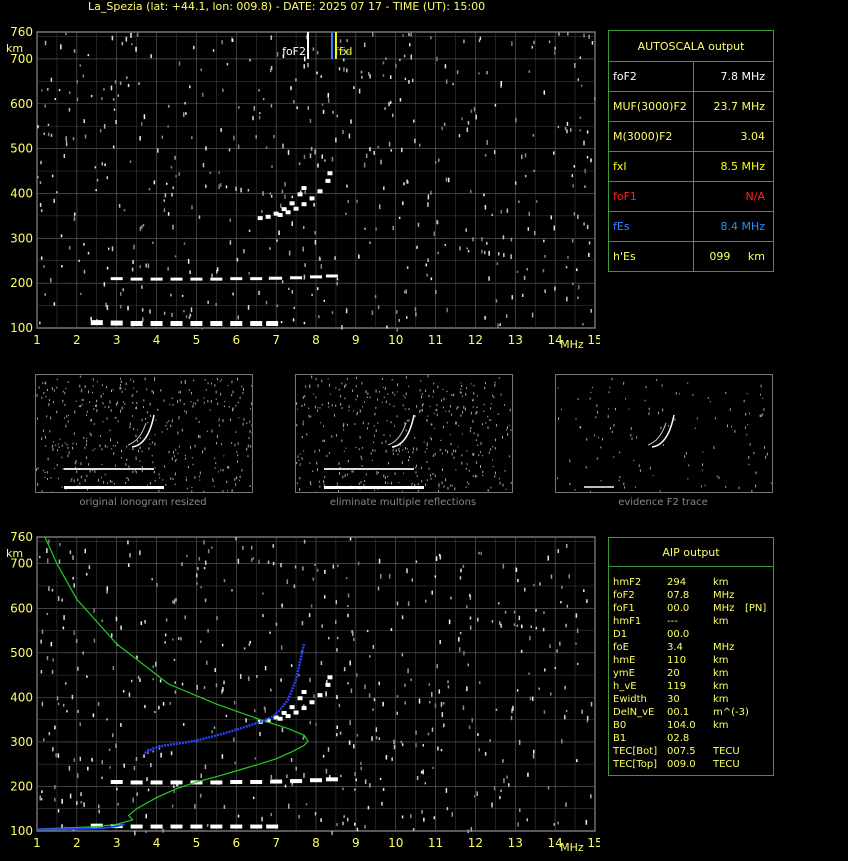  Describe the element at coordinates (726, 764) in the screenshot. I see `aip-param-unit: TECU` at that location.